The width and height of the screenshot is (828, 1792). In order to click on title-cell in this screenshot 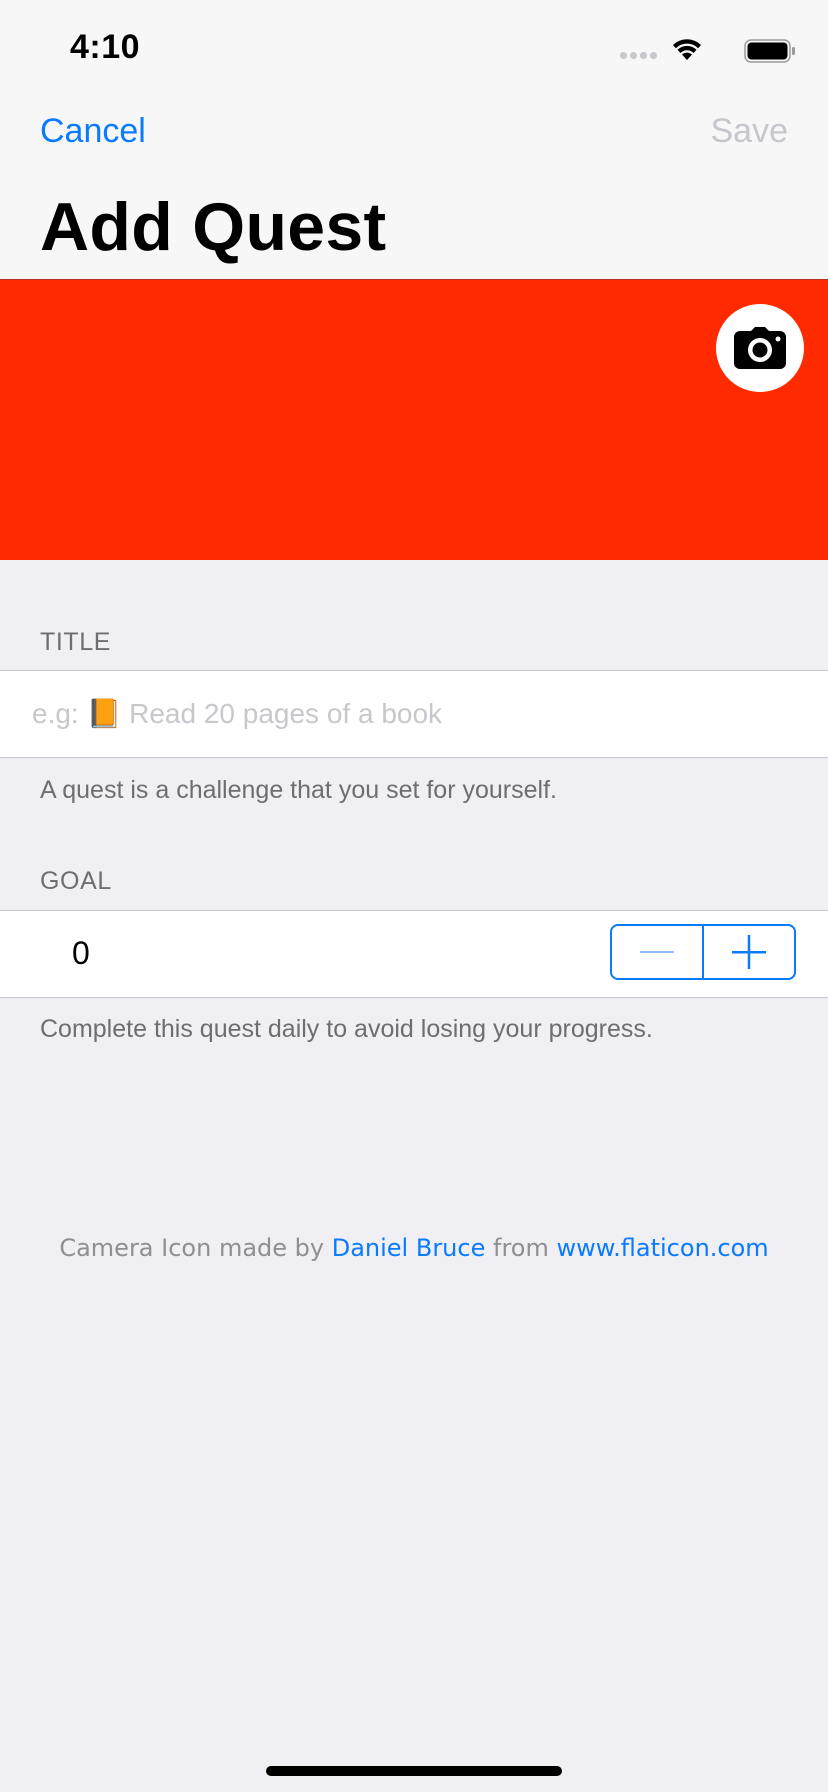, I will do `click(414, 714)`.